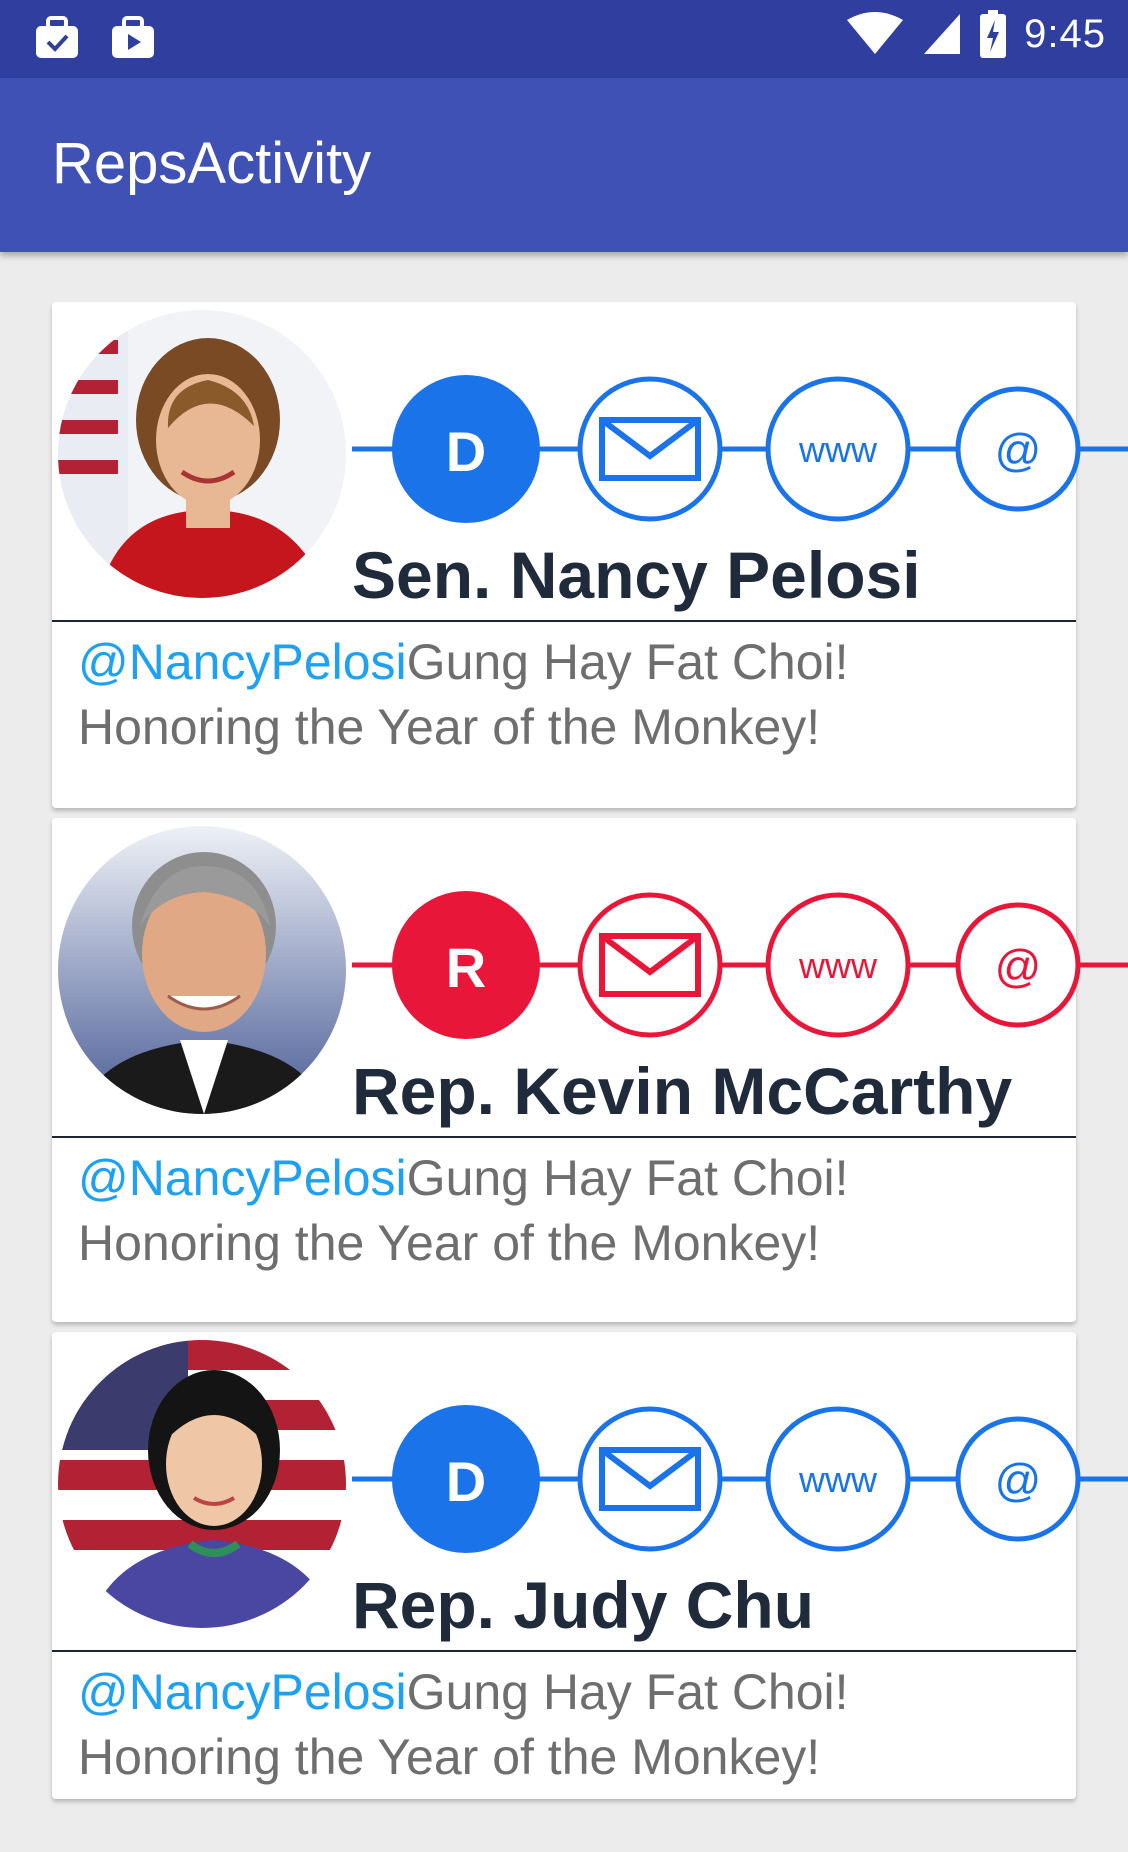 The width and height of the screenshot is (1128, 1852). I want to click on wifi-icon, so click(875, 33).